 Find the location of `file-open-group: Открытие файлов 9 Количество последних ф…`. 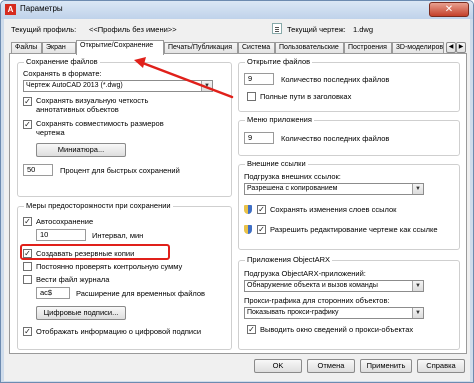

file-open-group: Открытие файлов 9 Количество последних ф… is located at coordinates (349, 84).